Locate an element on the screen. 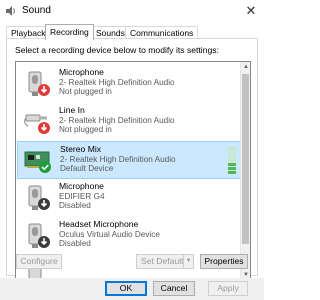 This screenshot has height=300, width=320. ok-button: OK is located at coordinates (126, 288).